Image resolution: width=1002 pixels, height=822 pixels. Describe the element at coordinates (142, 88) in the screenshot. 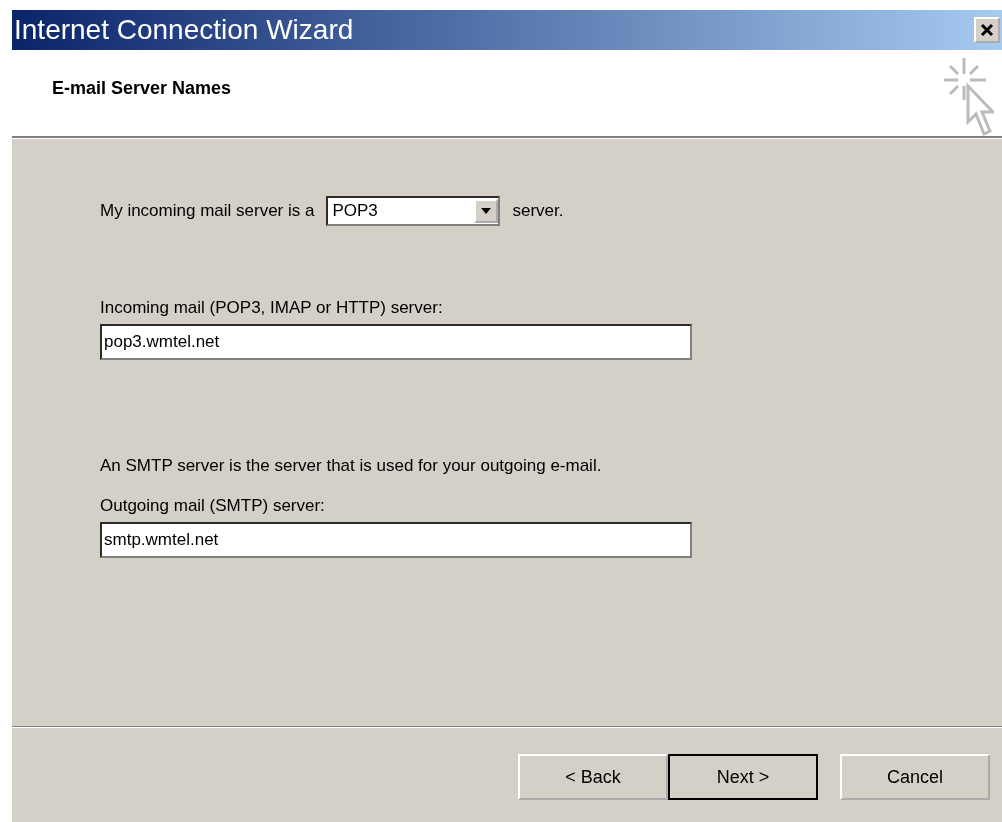

I see `page-heading: E-mail Server Names` at that location.